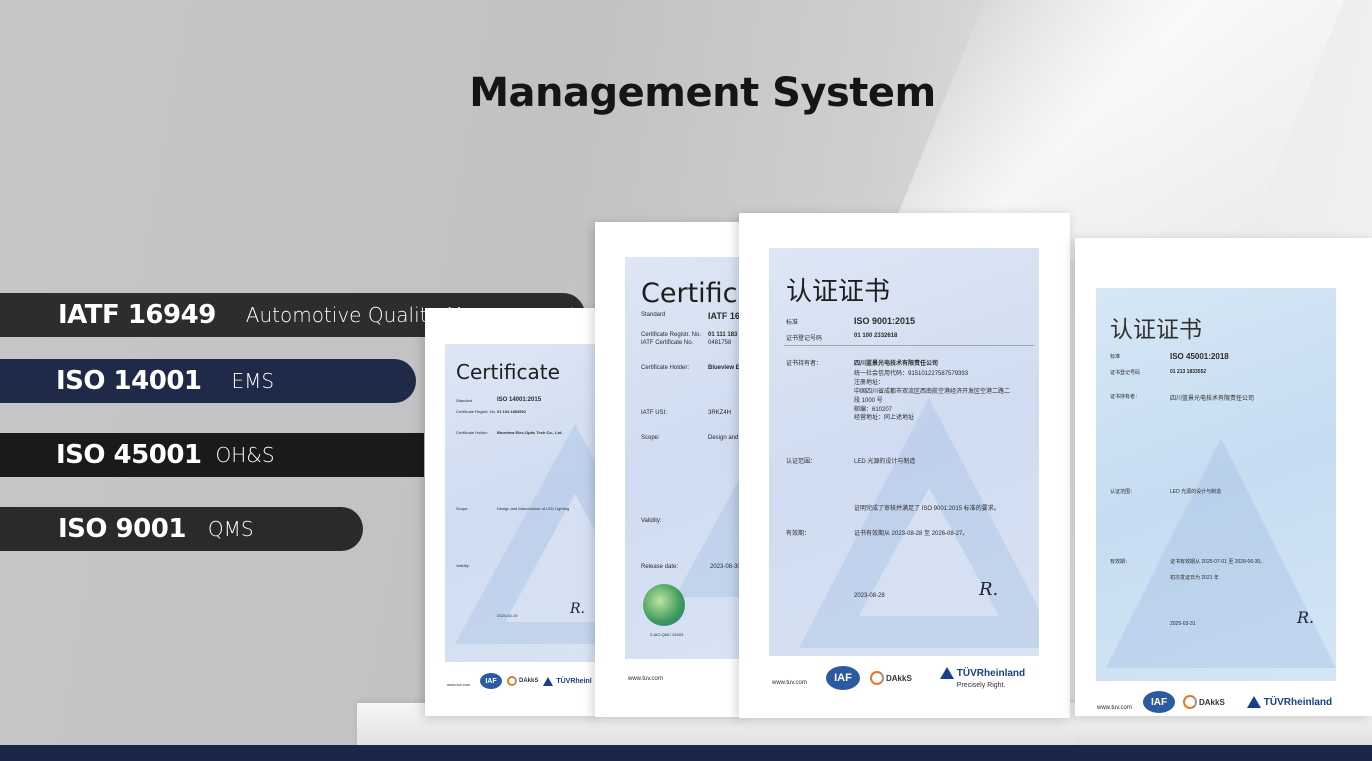  What do you see at coordinates (724, 368) in the screenshot?
I see `holder-value: Blueview E` at bounding box center [724, 368].